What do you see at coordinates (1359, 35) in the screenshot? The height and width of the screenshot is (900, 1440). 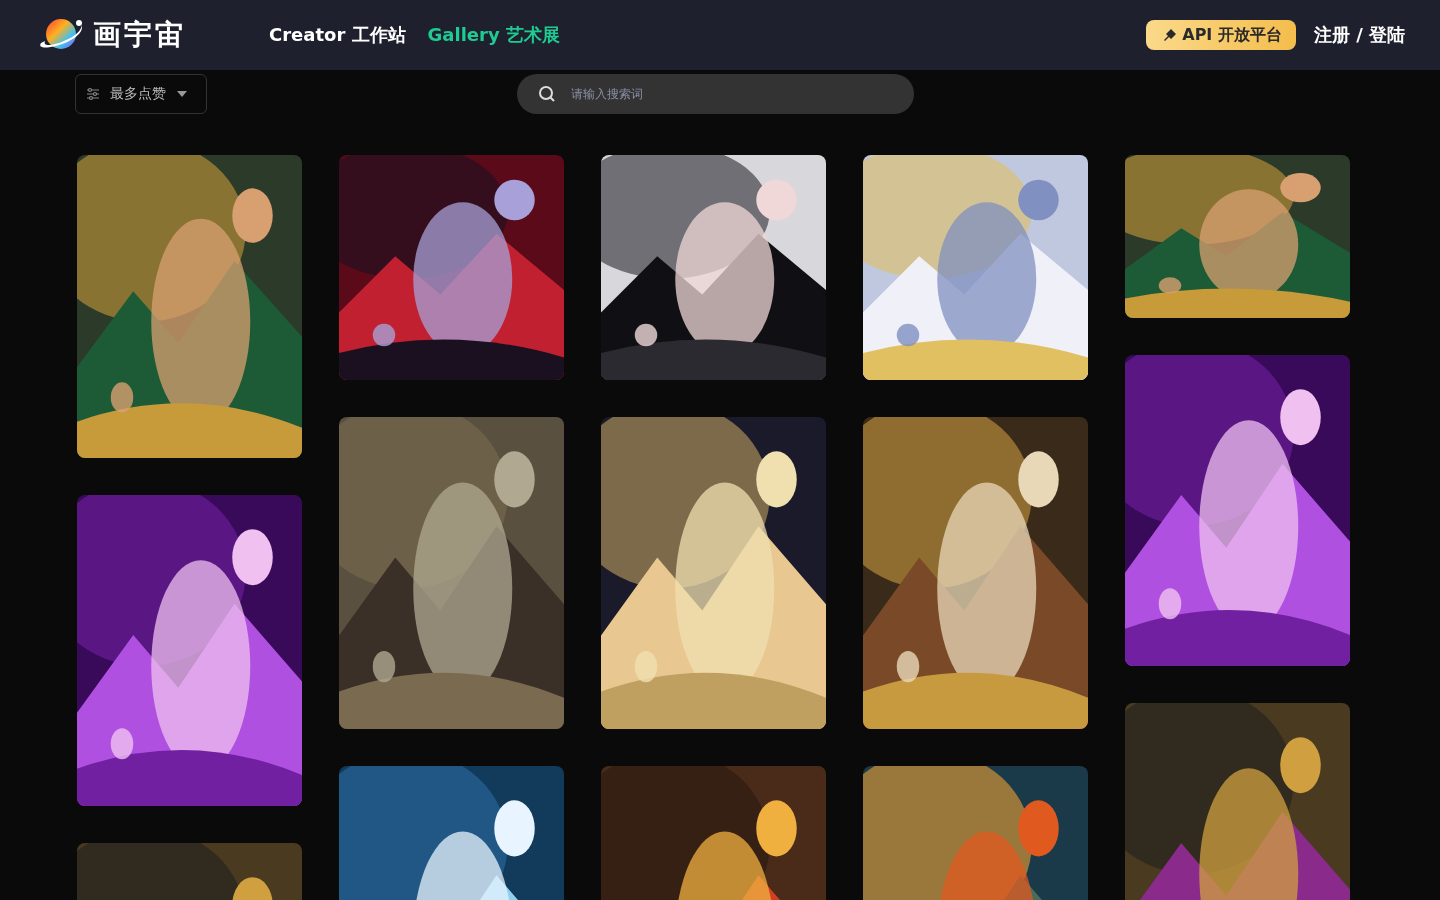 I see `login-link: 注册 / 登陆` at bounding box center [1359, 35].